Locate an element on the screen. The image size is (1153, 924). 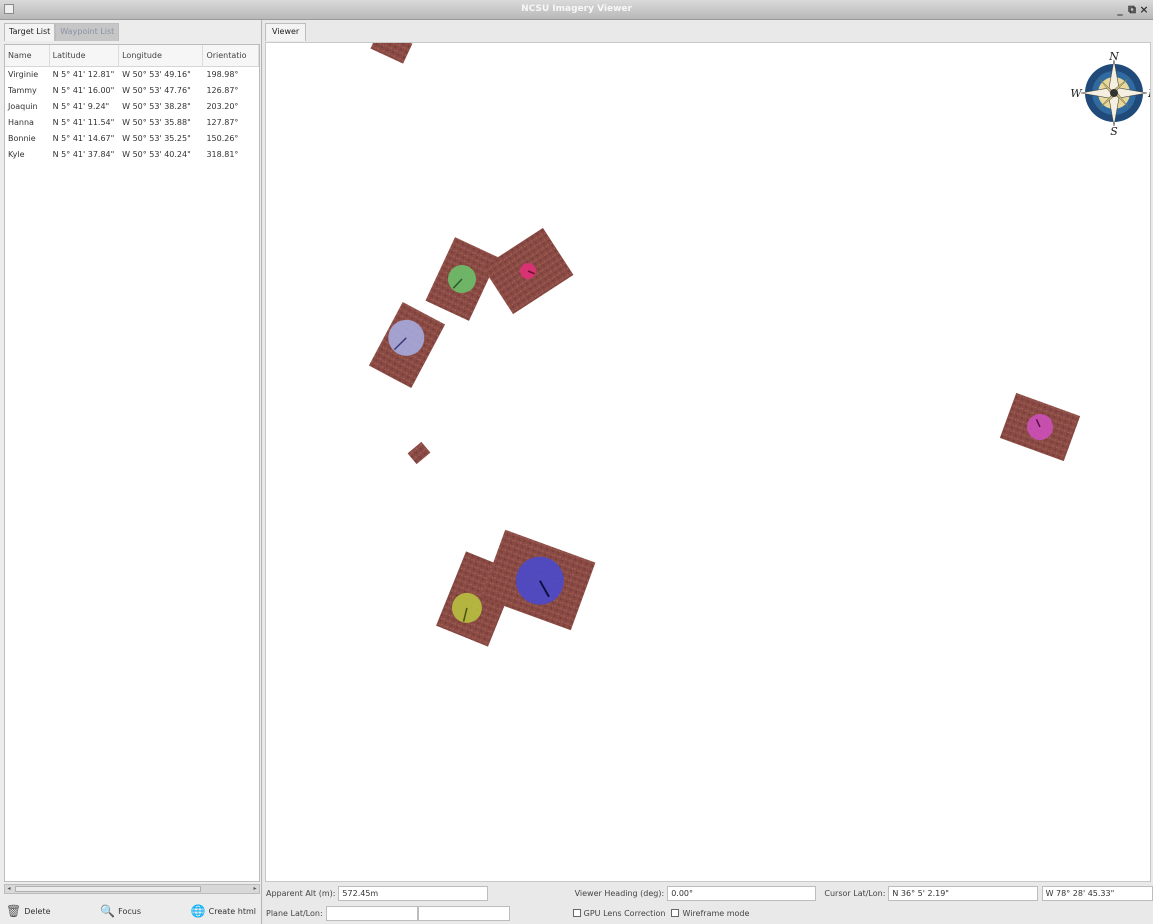
list-button-bar: 🗑 Delete 🔍 Focus 🌐 Create html is located at coordinates (131, 911).